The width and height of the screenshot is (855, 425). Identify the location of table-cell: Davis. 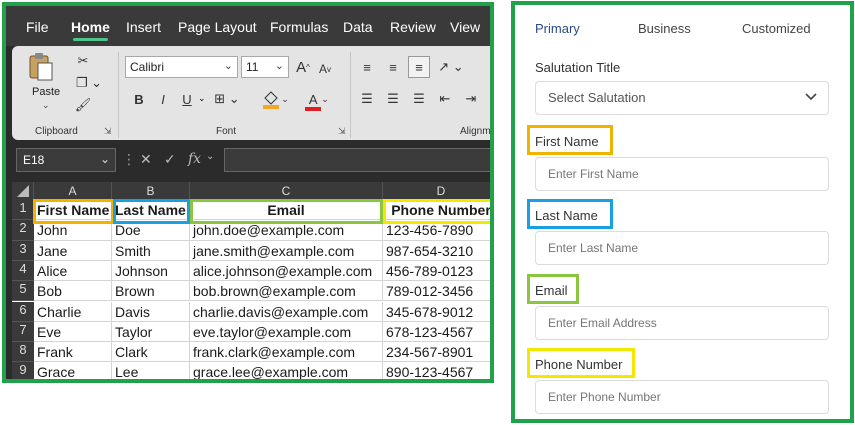
(151, 311).